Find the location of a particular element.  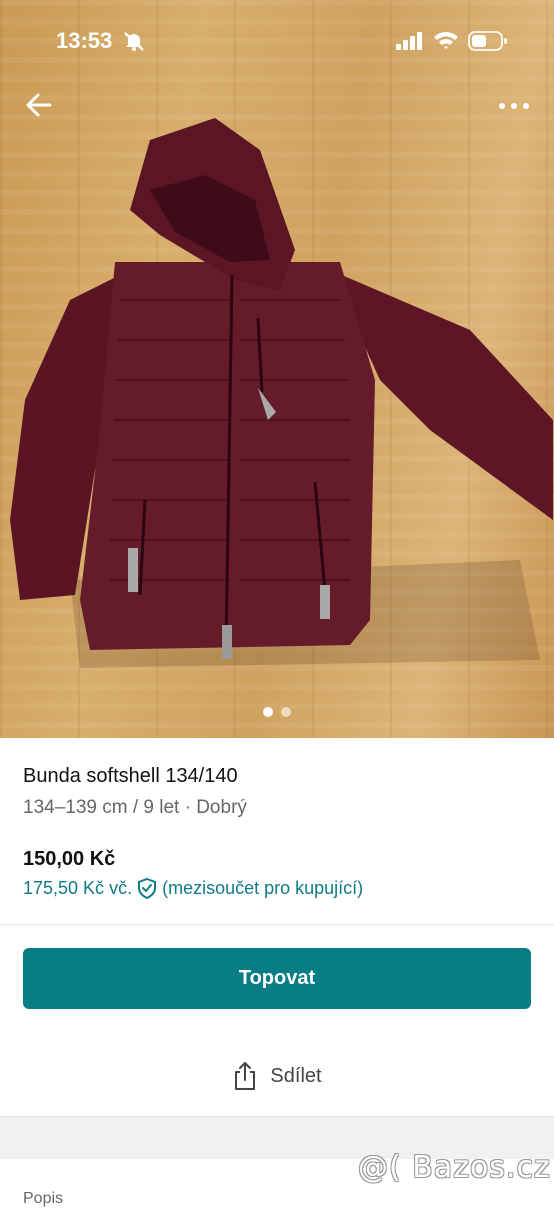

photo-pagination is located at coordinates (277, 713).